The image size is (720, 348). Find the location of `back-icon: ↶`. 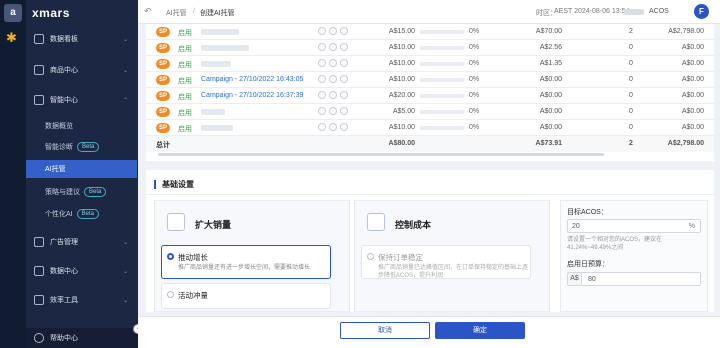

back-icon: ↶ is located at coordinates (148, 11).